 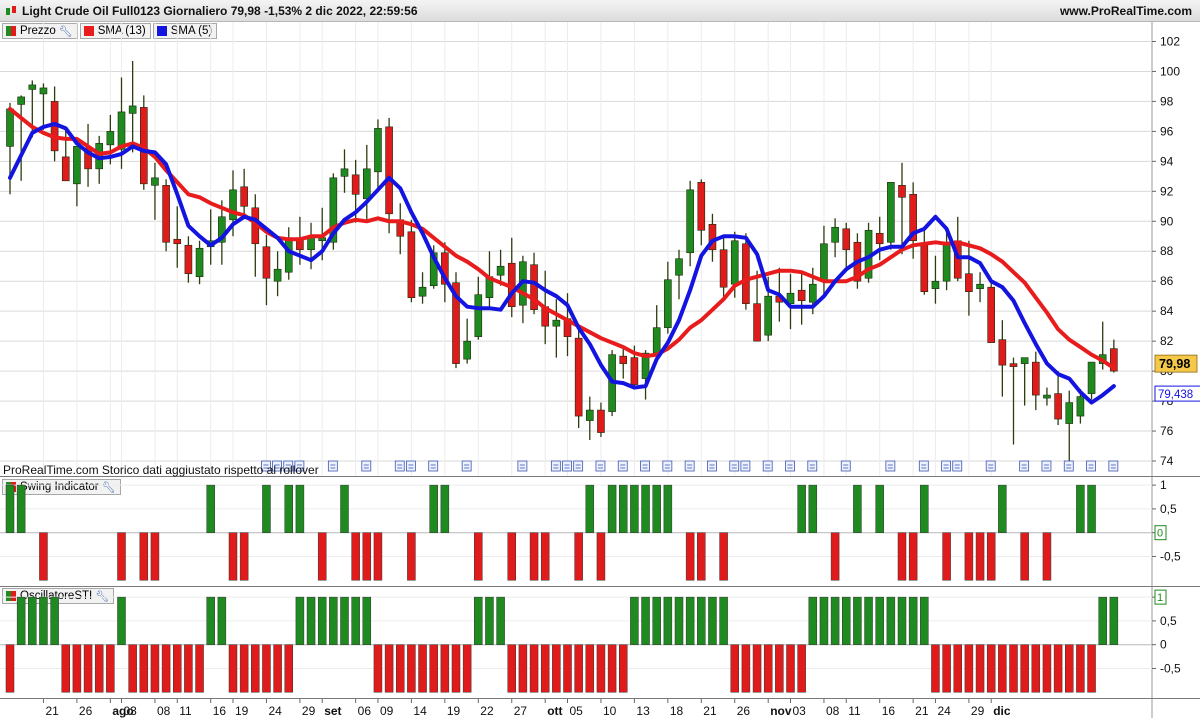 I want to click on x-tick-label: 11, so click(x=854, y=711).